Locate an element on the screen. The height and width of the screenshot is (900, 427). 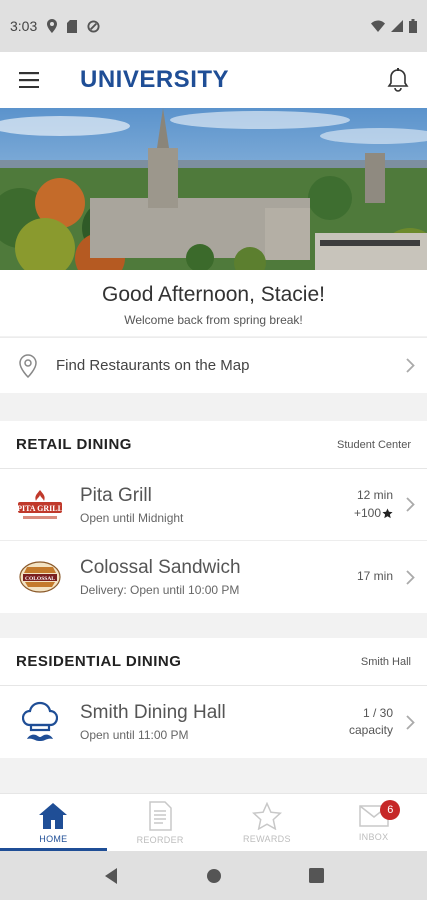
bell-icon is located at coordinates (398, 80).